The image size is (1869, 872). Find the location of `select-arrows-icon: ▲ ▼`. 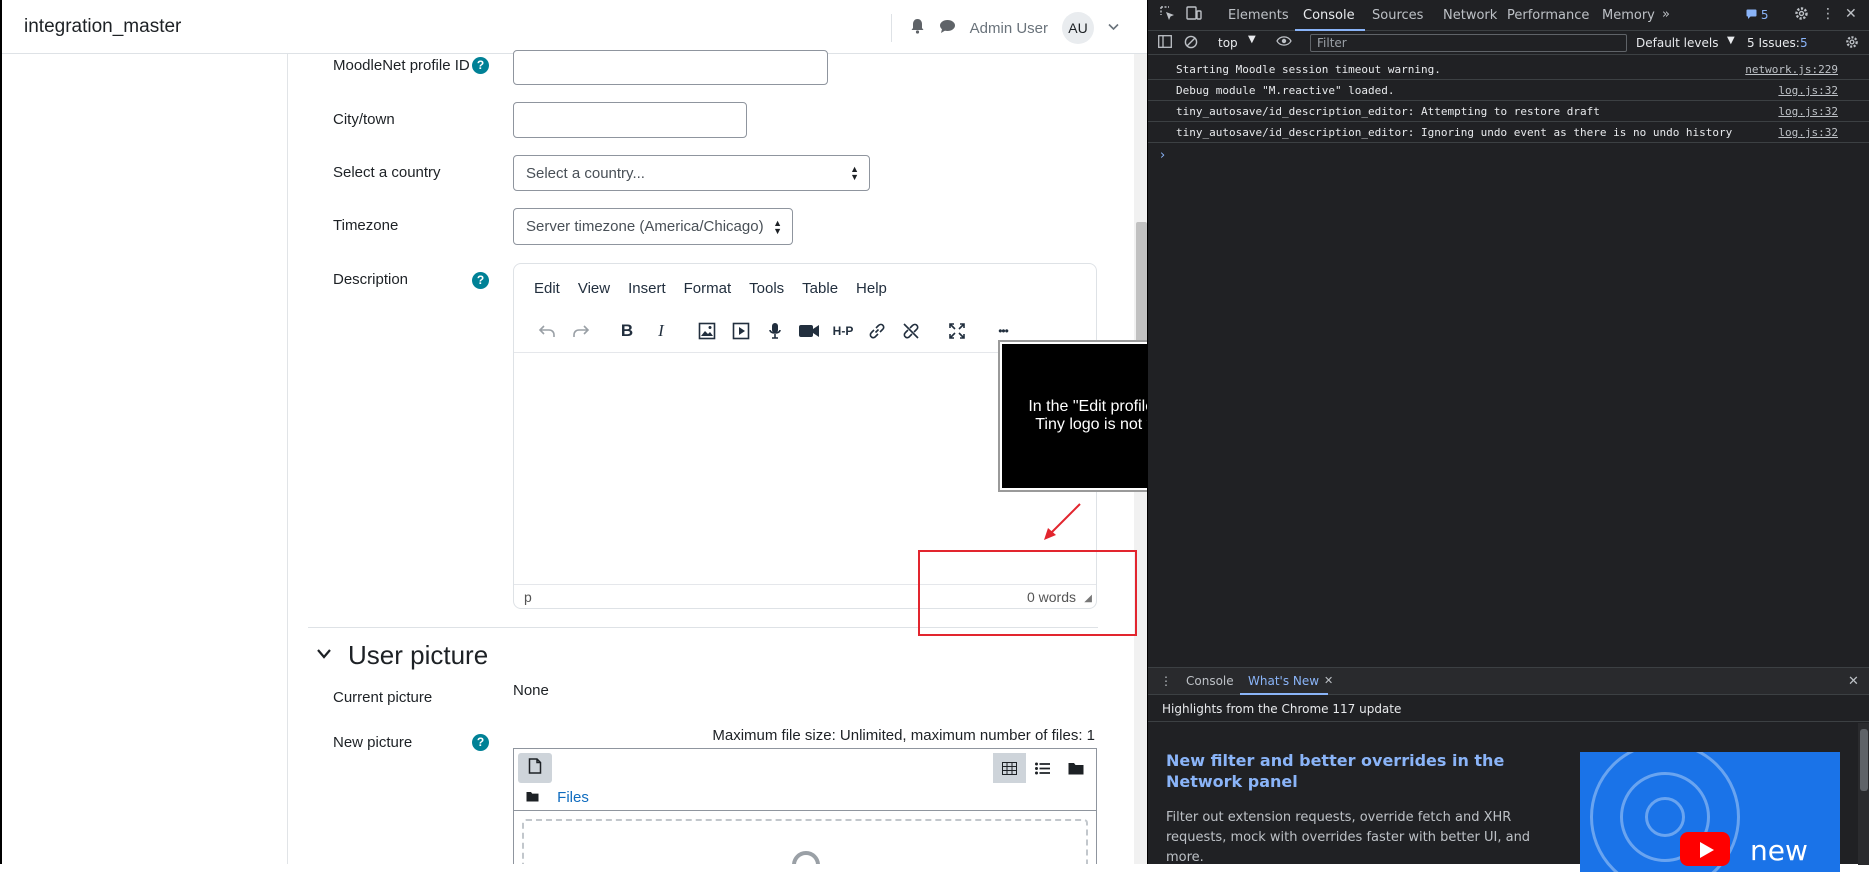

select-arrows-icon: ▲ ▼ is located at coordinates (854, 173).